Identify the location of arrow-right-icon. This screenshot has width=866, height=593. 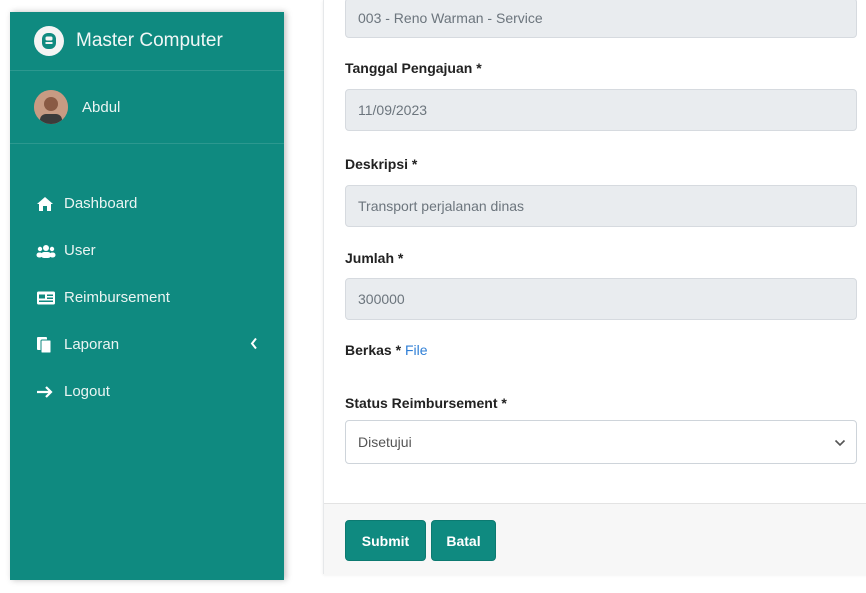
(50, 392).